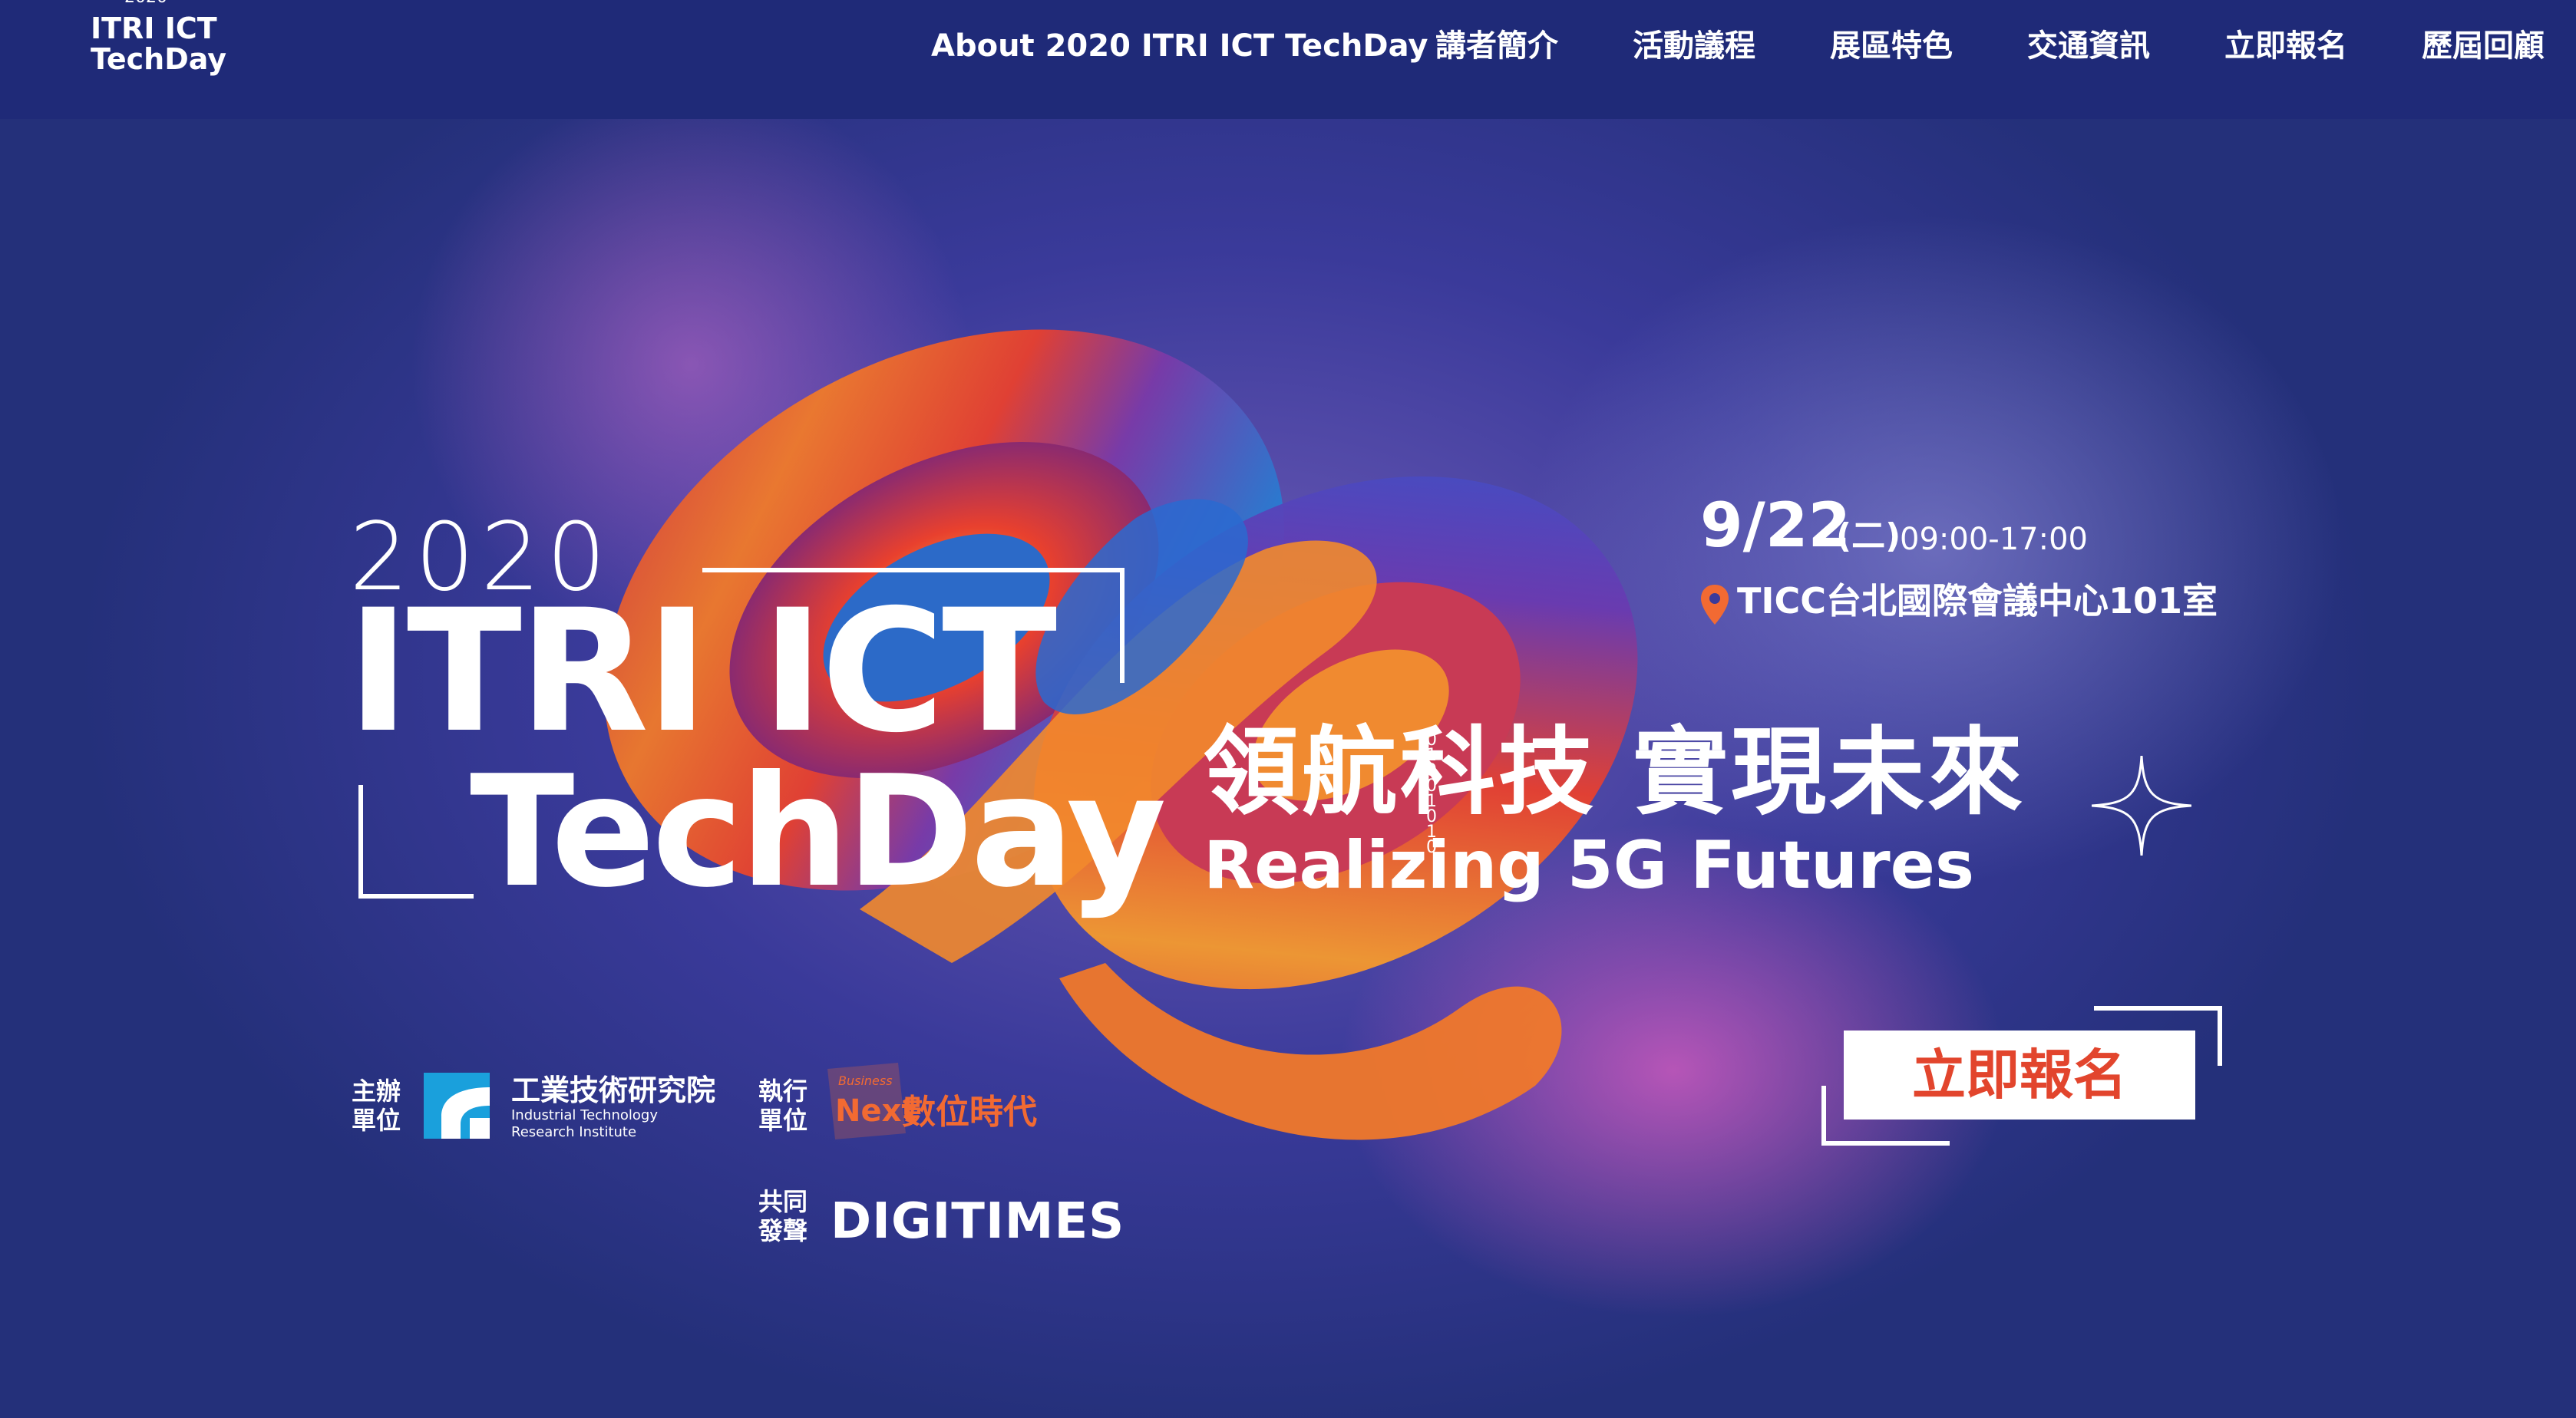  I want to click on itri-logo-icon, so click(457, 1106).